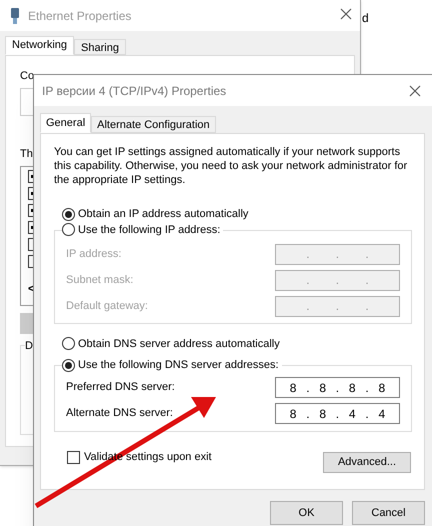  Describe the element at coordinates (337, 413) in the screenshot. I see `ip-field: 8 . 8 . 4 . 4` at that location.